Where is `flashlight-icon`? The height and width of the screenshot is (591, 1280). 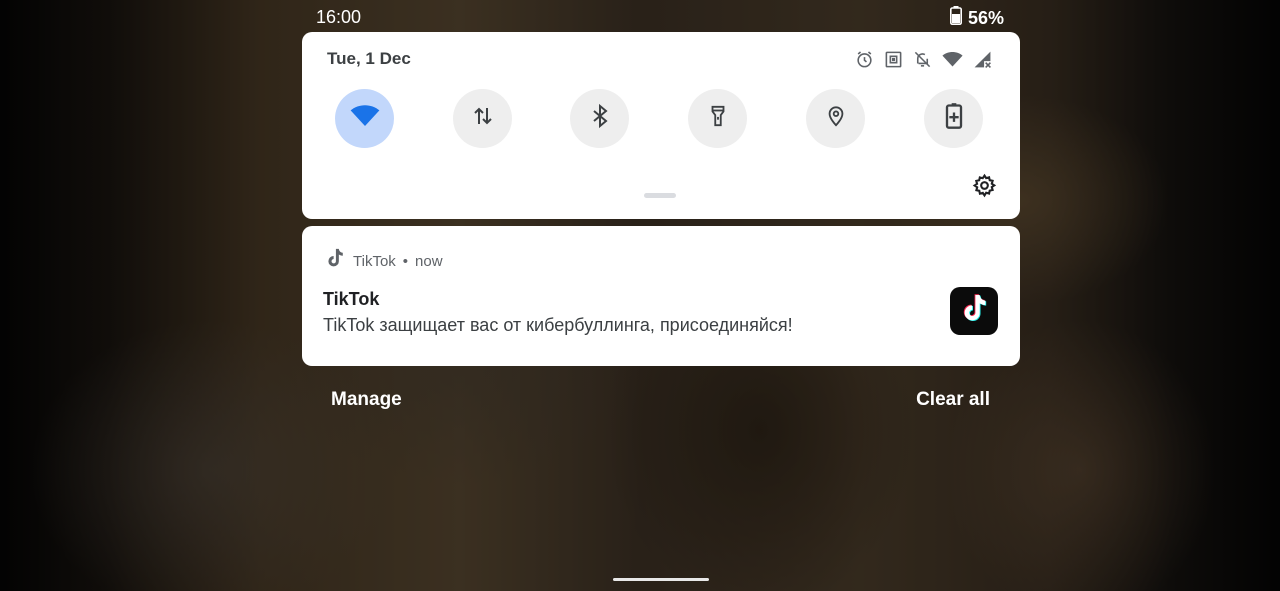 flashlight-icon is located at coordinates (718, 118).